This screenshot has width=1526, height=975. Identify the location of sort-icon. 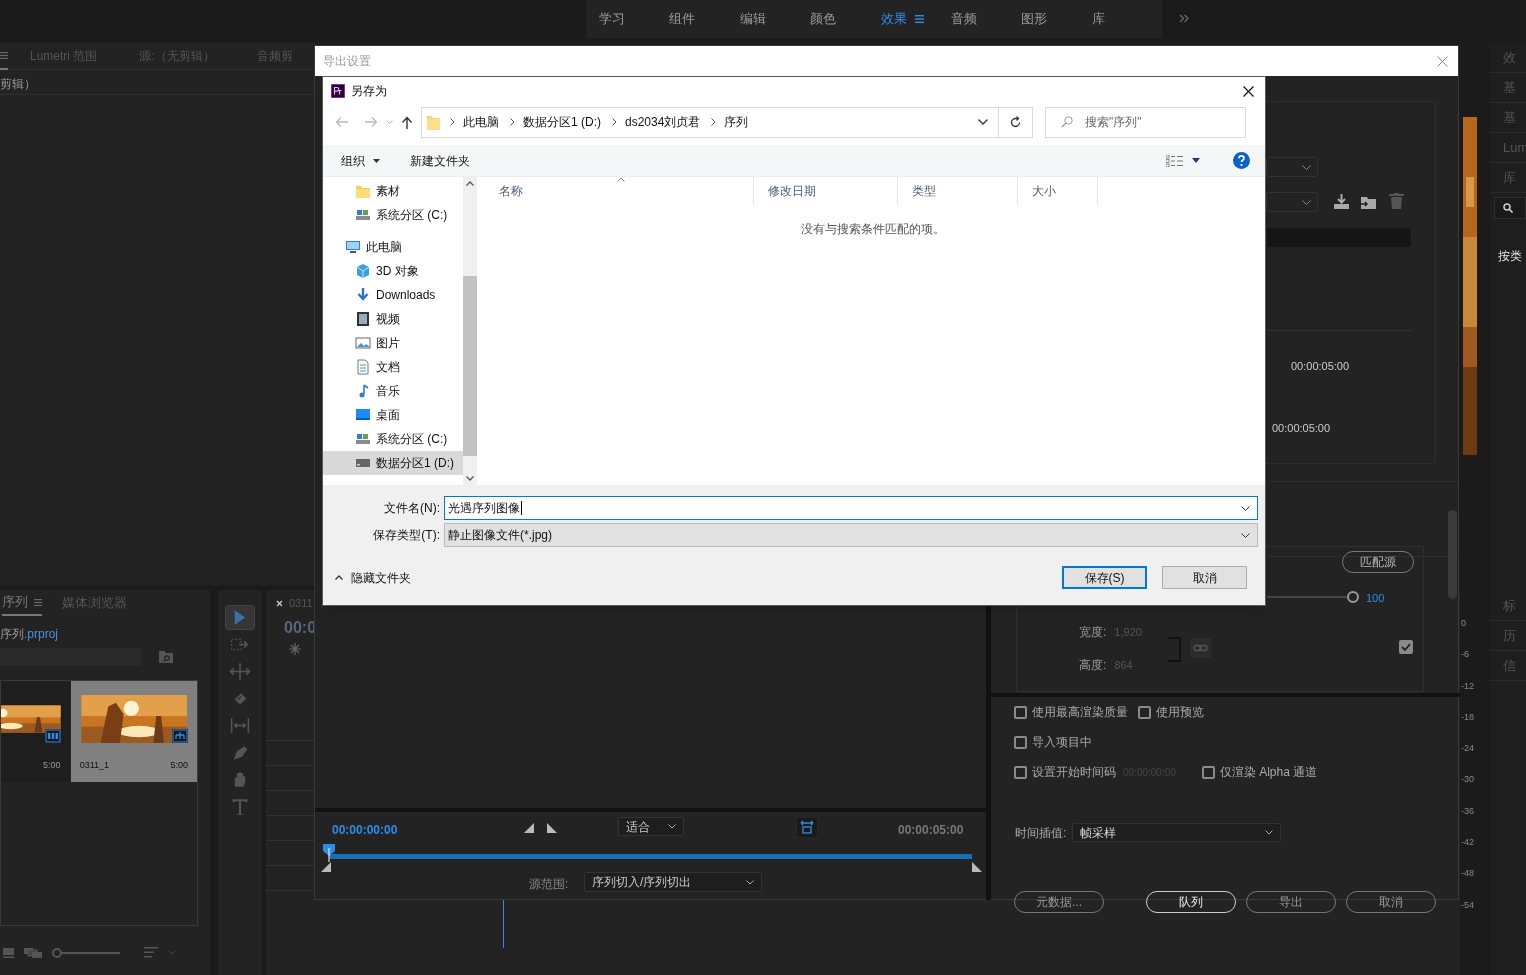
(151, 952).